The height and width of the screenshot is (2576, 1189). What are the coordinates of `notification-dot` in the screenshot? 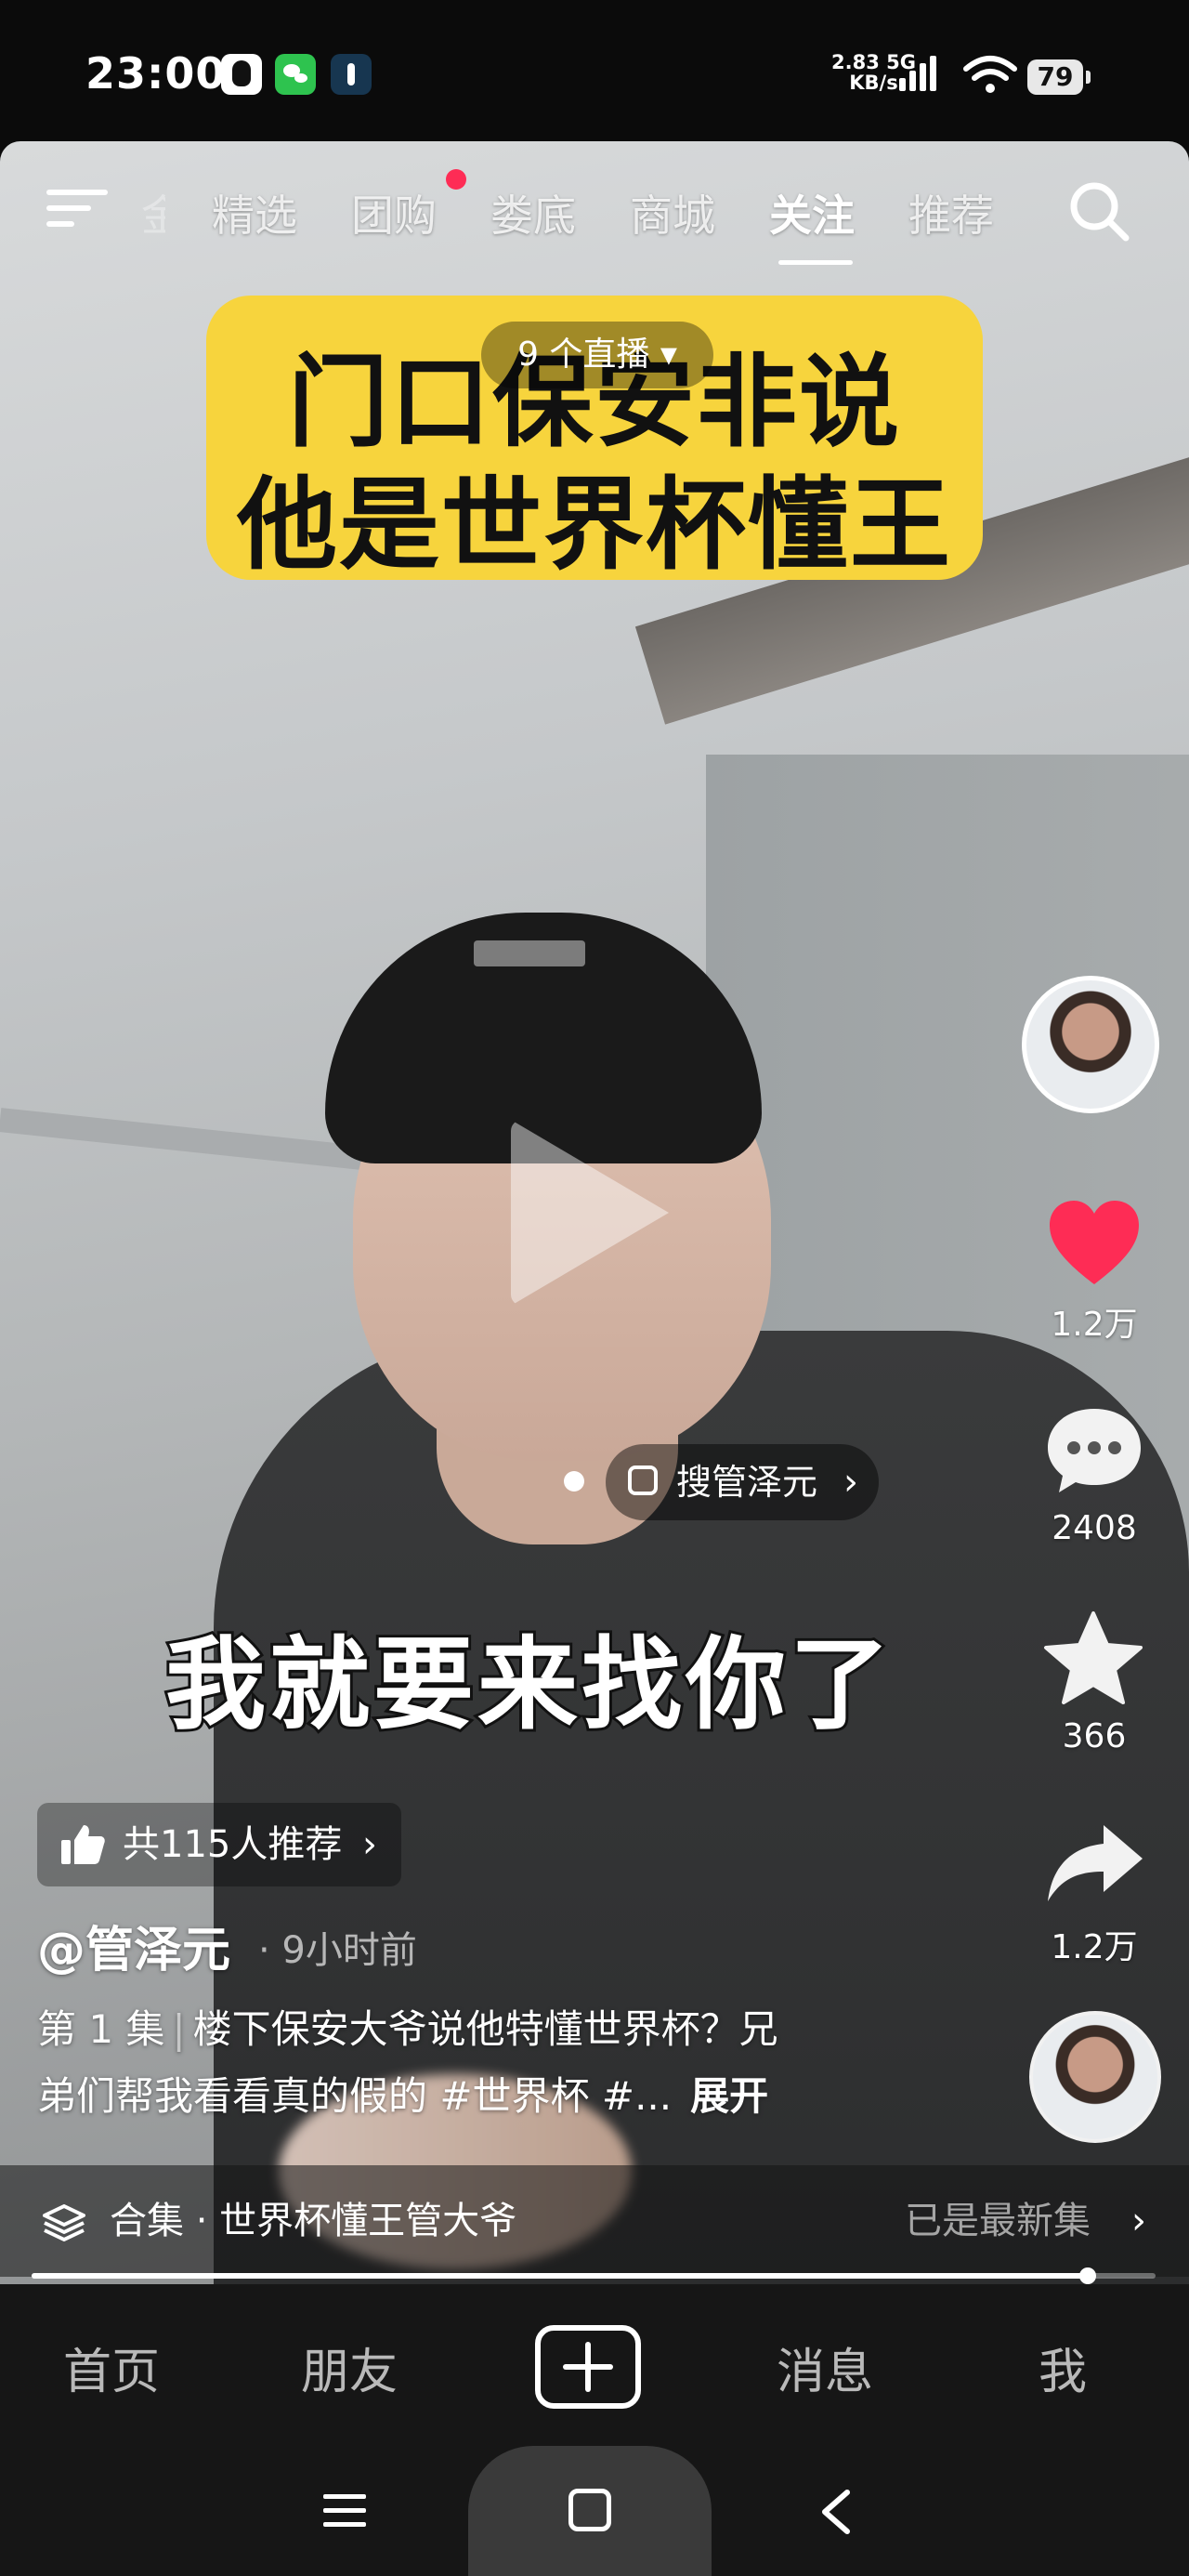 It's located at (456, 179).